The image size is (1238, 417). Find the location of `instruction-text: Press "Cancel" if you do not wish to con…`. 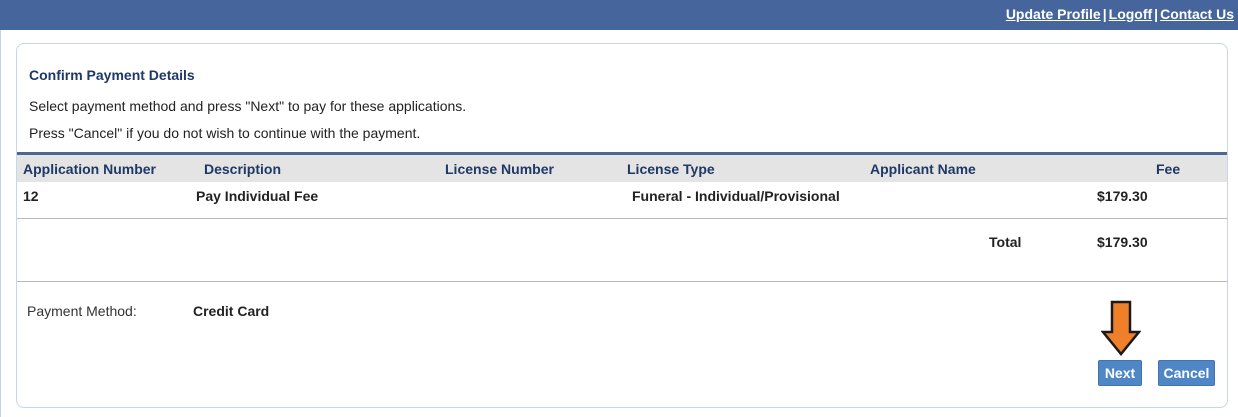

instruction-text: Press "Cancel" if you do not wish to con… is located at coordinates (225, 133).